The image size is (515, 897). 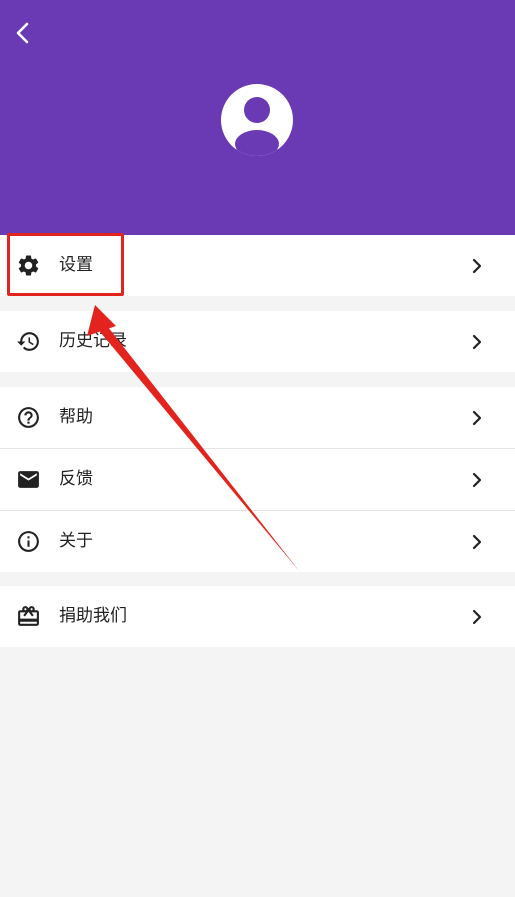 I want to click on person-avatar-icon, so click(x=257, y=126).